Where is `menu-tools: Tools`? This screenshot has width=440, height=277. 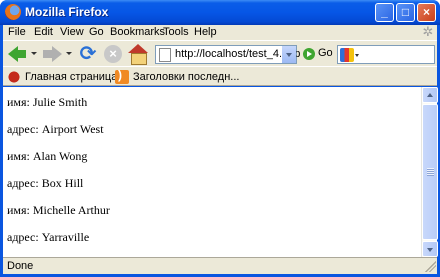
menu-tools: Tools is located at coordinates (176, 32).